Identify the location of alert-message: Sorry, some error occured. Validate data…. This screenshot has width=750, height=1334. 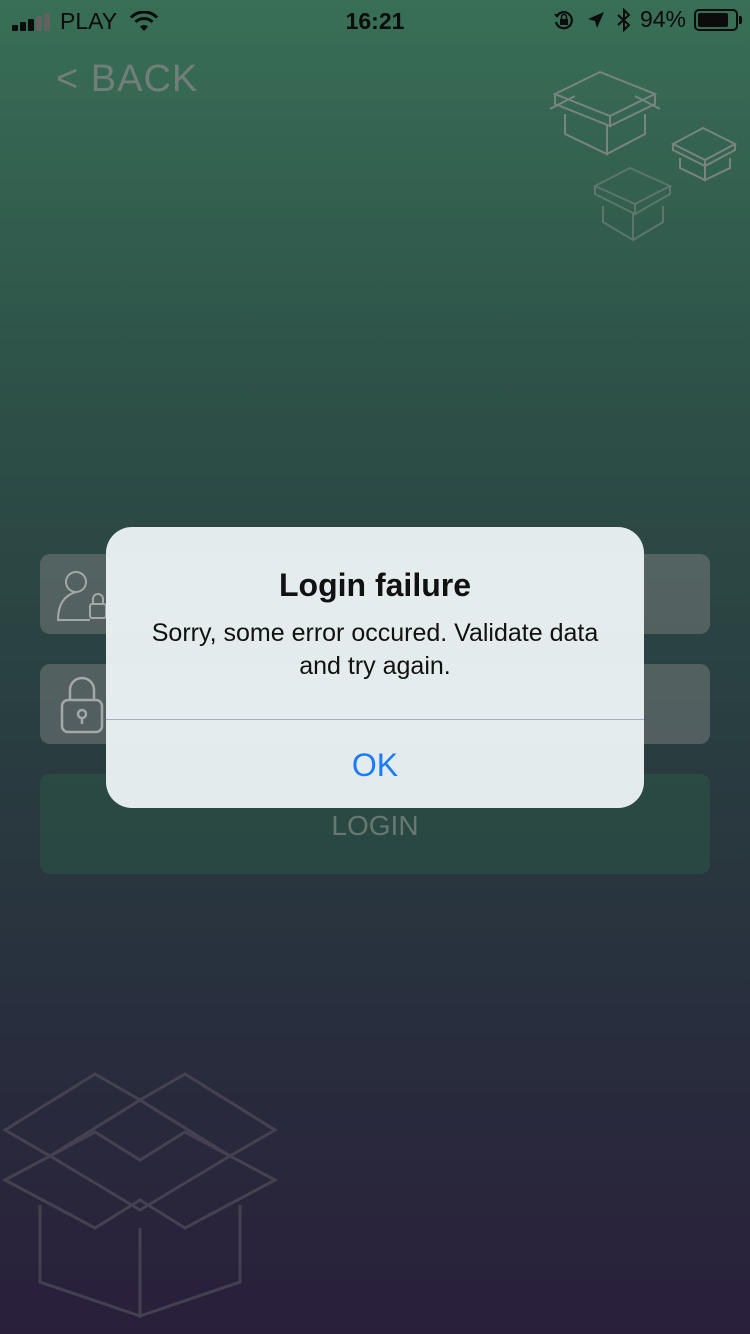
(375, 649).